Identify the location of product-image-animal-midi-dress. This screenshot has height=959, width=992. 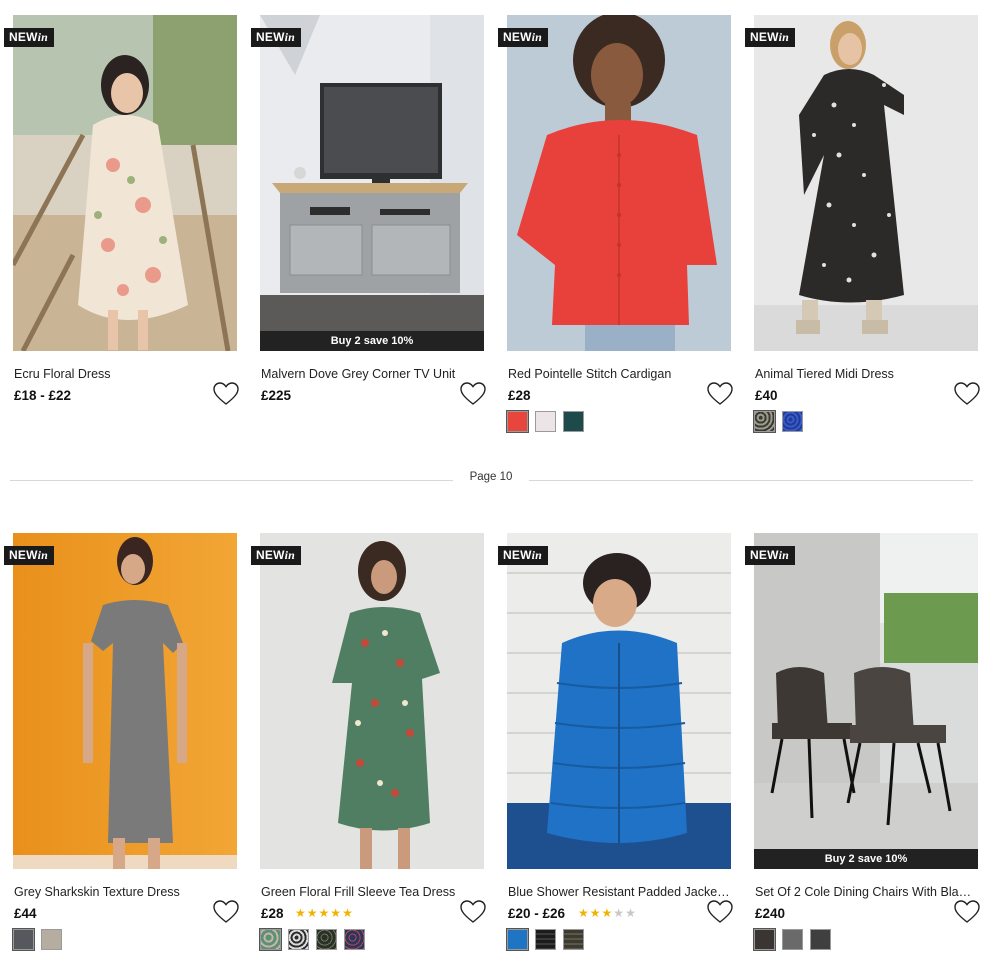
(866, 183).